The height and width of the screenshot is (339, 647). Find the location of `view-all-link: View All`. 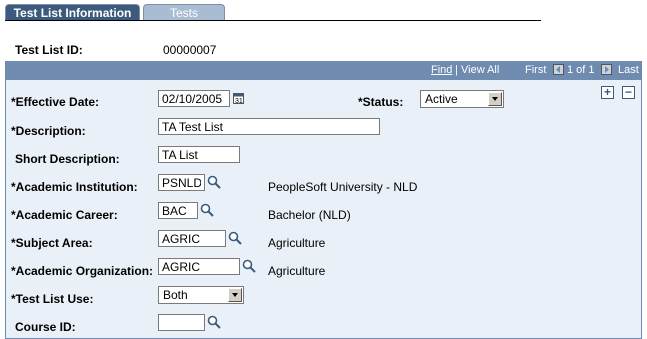

view-all-link: View All is located at coordinates (480, 70).